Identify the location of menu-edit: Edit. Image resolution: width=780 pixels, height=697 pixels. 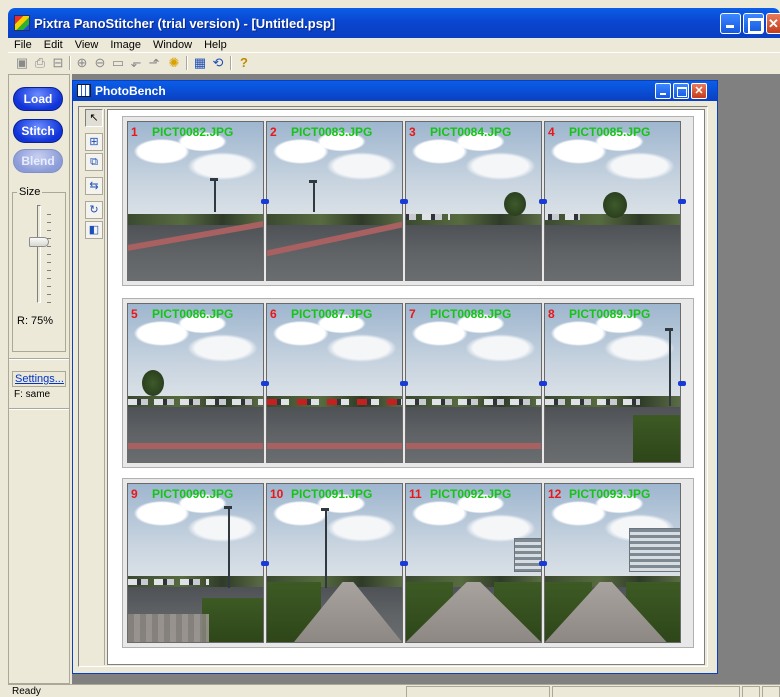
(53, 45).